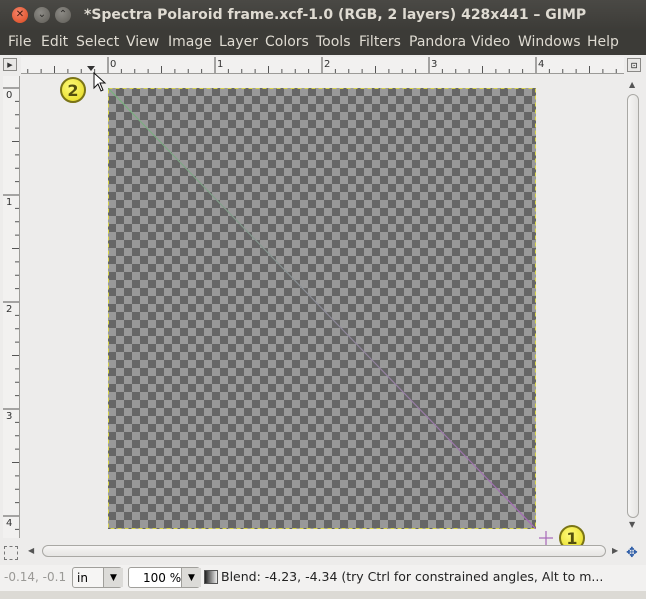  Describe the element at coordinates (490, 42) in the screenshot. I see `menu-video: Video` at that location.